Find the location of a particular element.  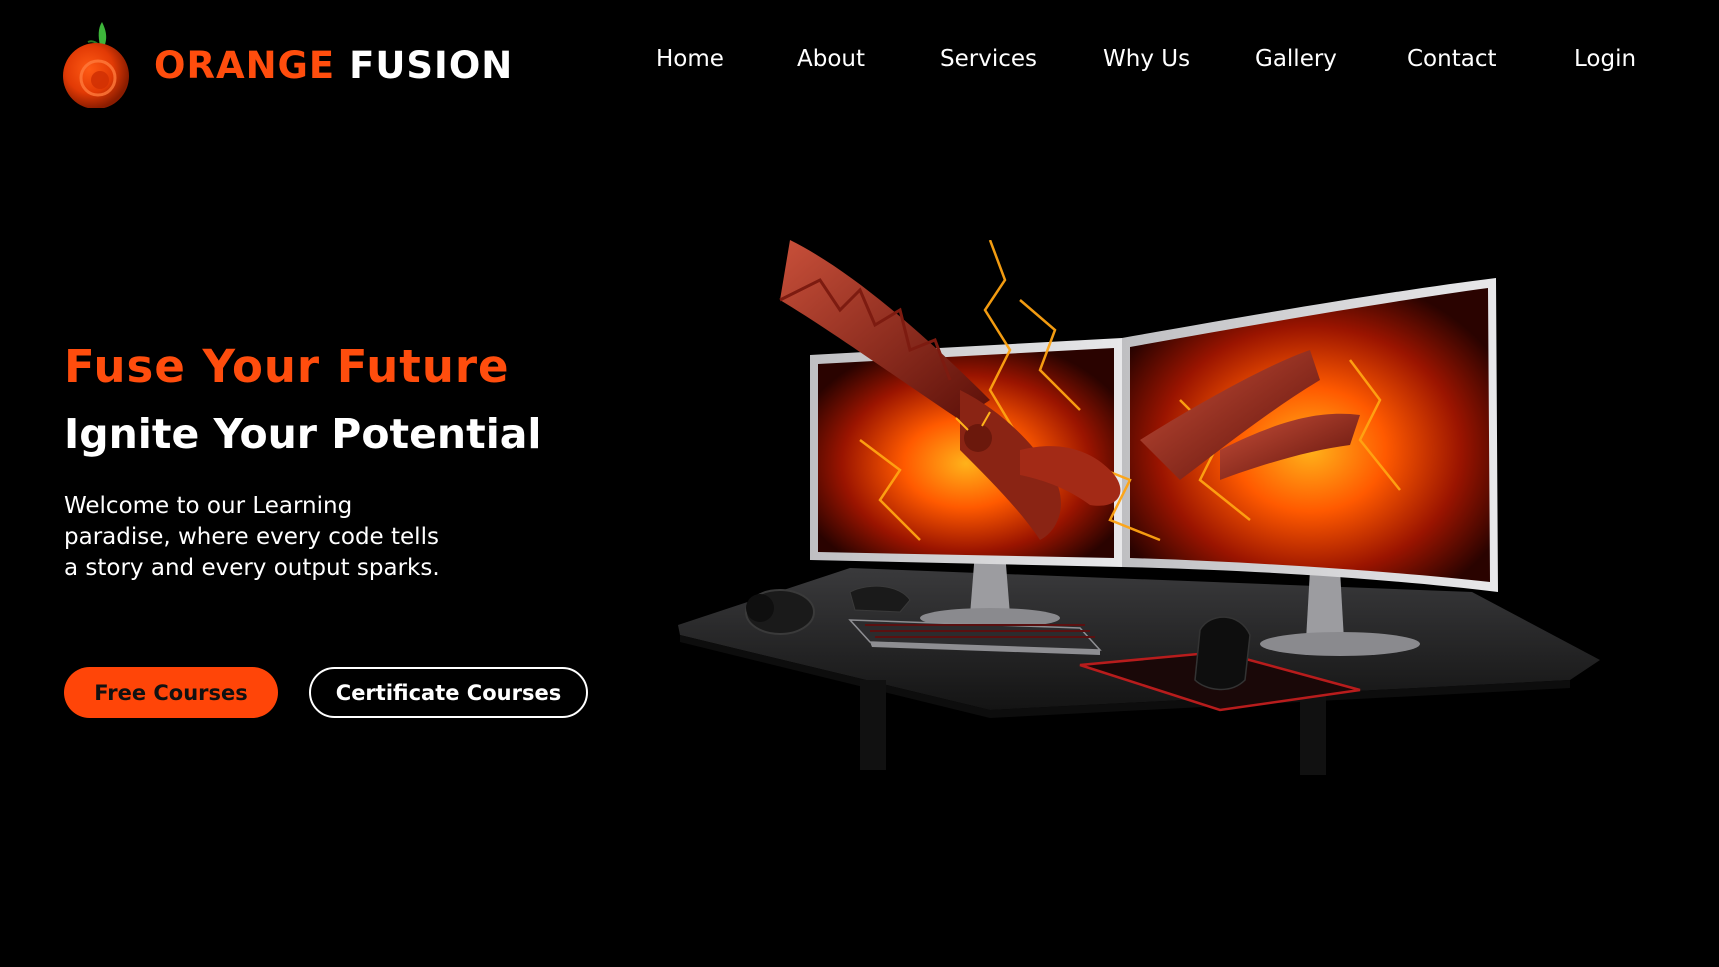

nav-gallery: Gallery is located at coordinates (1296, 59).